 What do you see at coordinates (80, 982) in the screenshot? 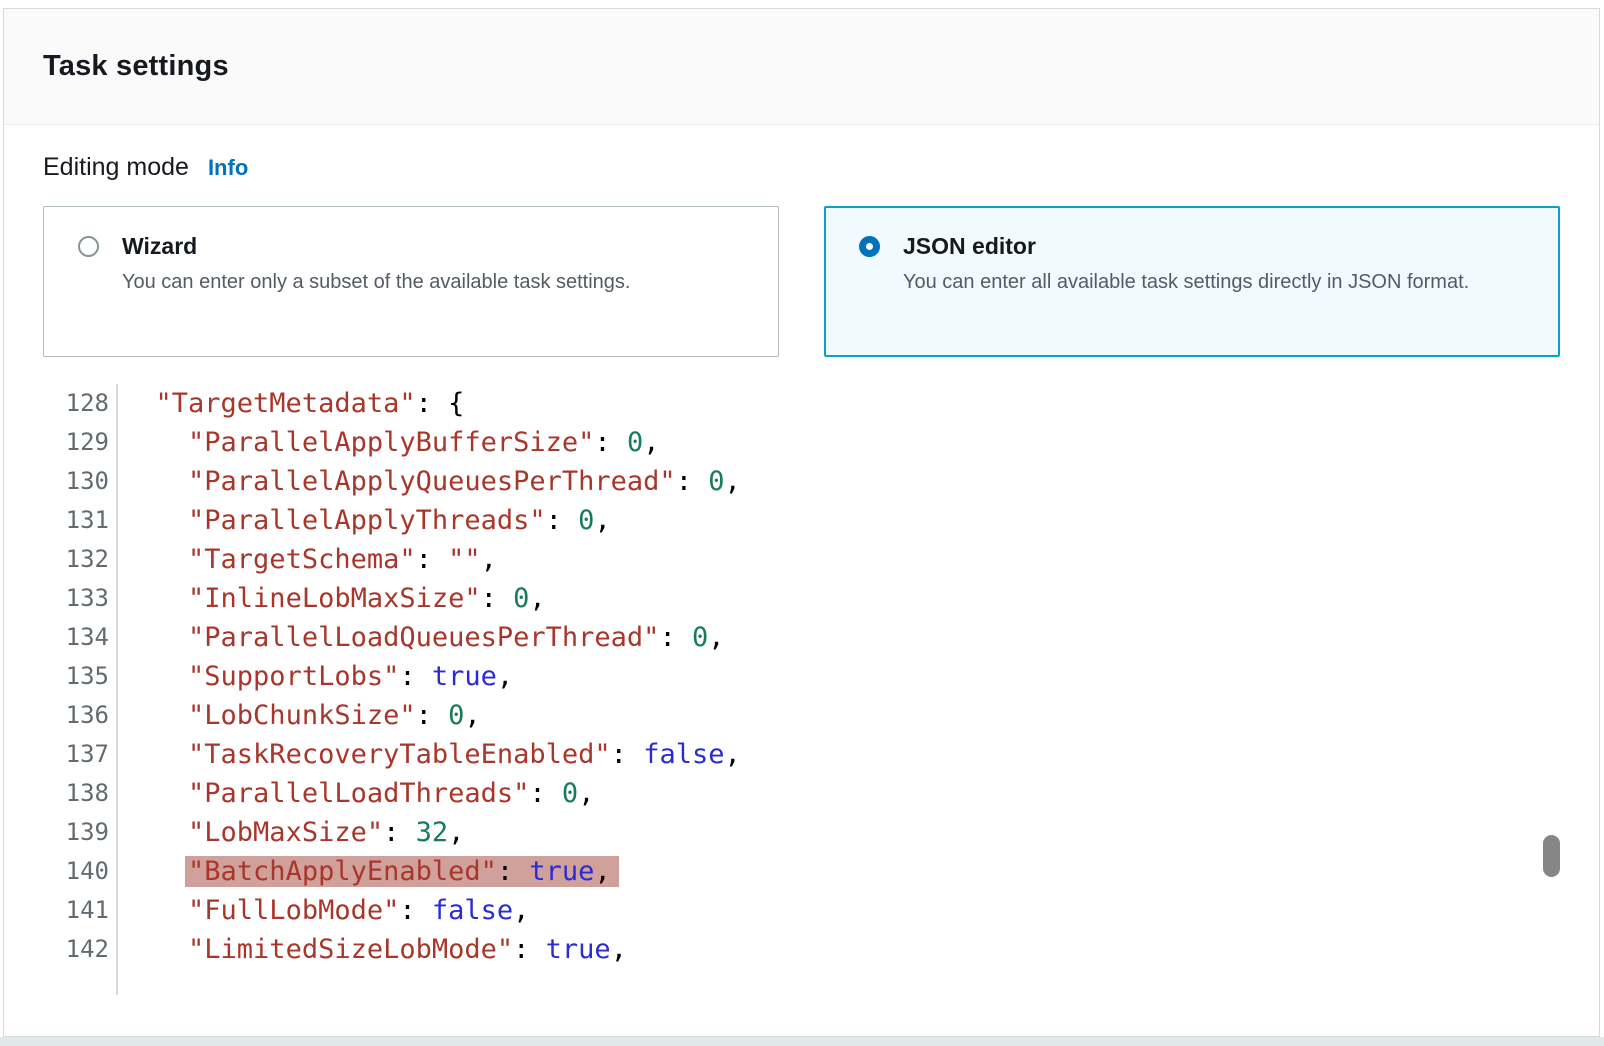
I see `line-number` at bounding box center [80, 982].